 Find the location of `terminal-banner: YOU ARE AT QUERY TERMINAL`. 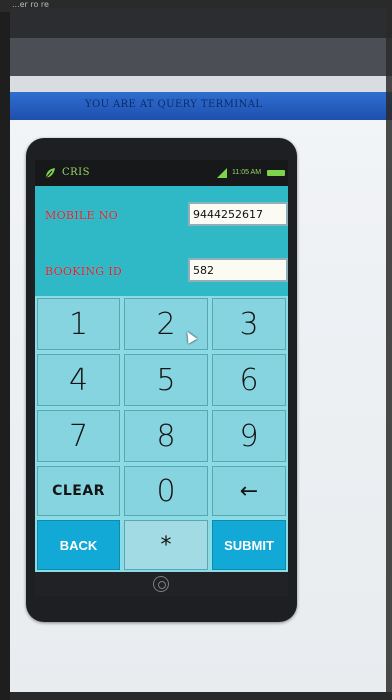

terminal-banner: YOU ARE AT QUERY TERMINAL is located at coordinates (201, 106).